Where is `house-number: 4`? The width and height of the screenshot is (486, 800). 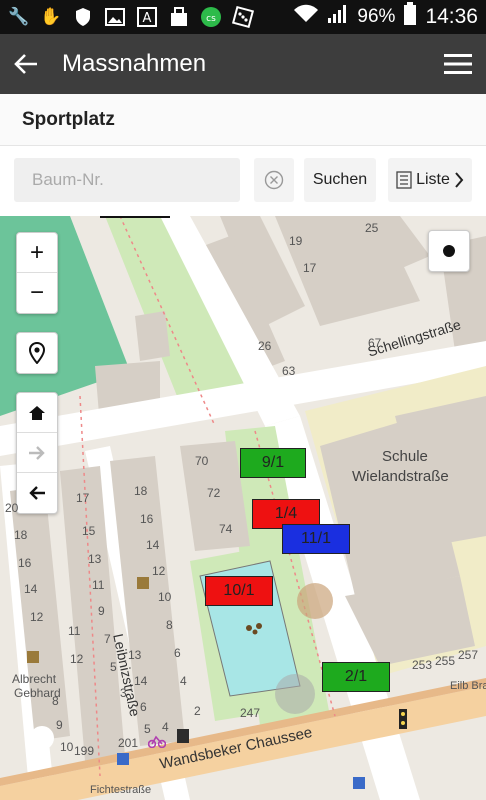 house-number: 4 is located at coordinates (165, 727).